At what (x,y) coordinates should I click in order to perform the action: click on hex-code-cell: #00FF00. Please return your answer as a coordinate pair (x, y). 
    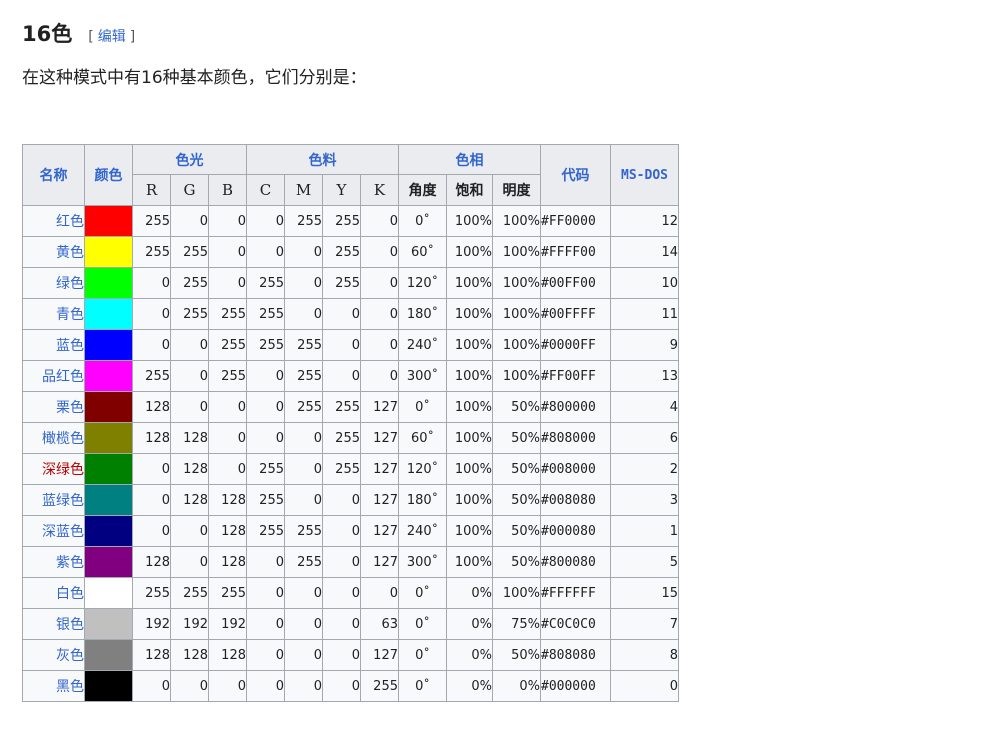
    Looking at the image, I should click on (575, 283).